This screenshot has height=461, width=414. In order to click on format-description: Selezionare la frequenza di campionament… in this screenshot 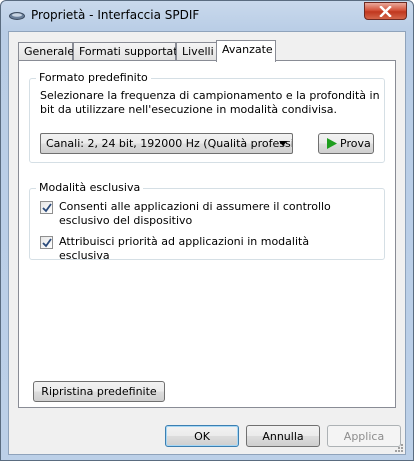, I will do `click(210, 102)`.